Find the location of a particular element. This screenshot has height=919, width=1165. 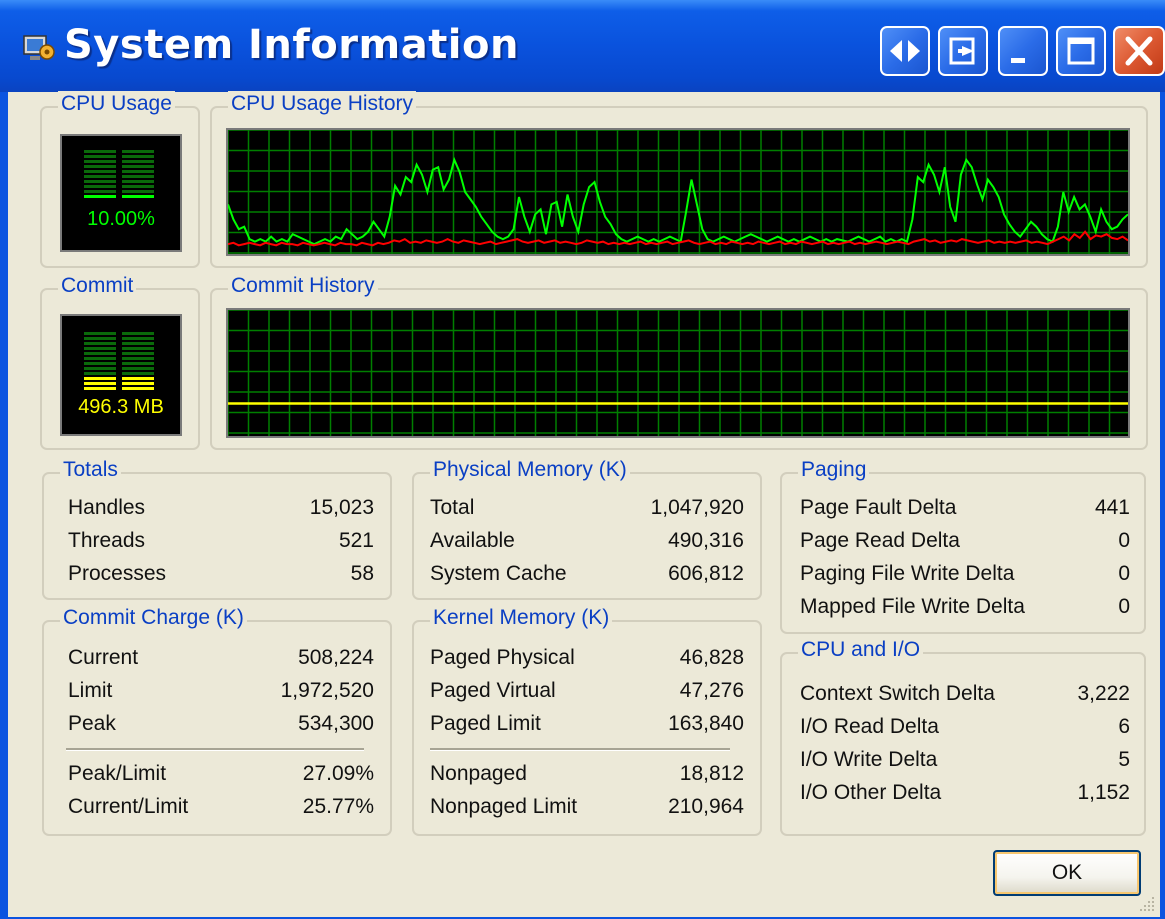

physical-available-row: Available 490,316 is located at coordinates (587, 545).